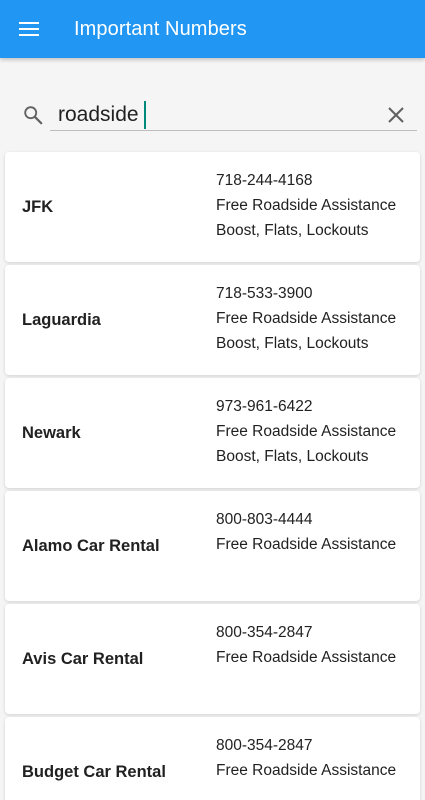 The height and width of the screenshot is (800, 425). I want to click on contact-name: Avis Car Rental, so click(83, 658).